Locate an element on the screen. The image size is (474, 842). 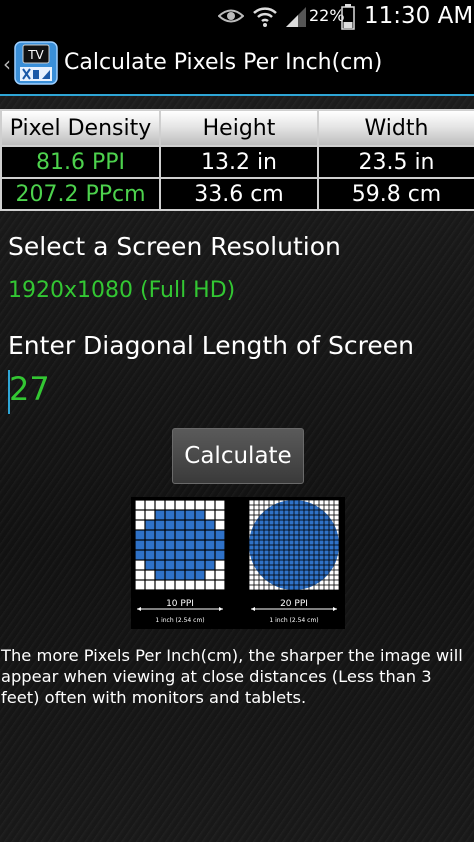
width-inches: 23.5 in is located at coordinates (395, 162).